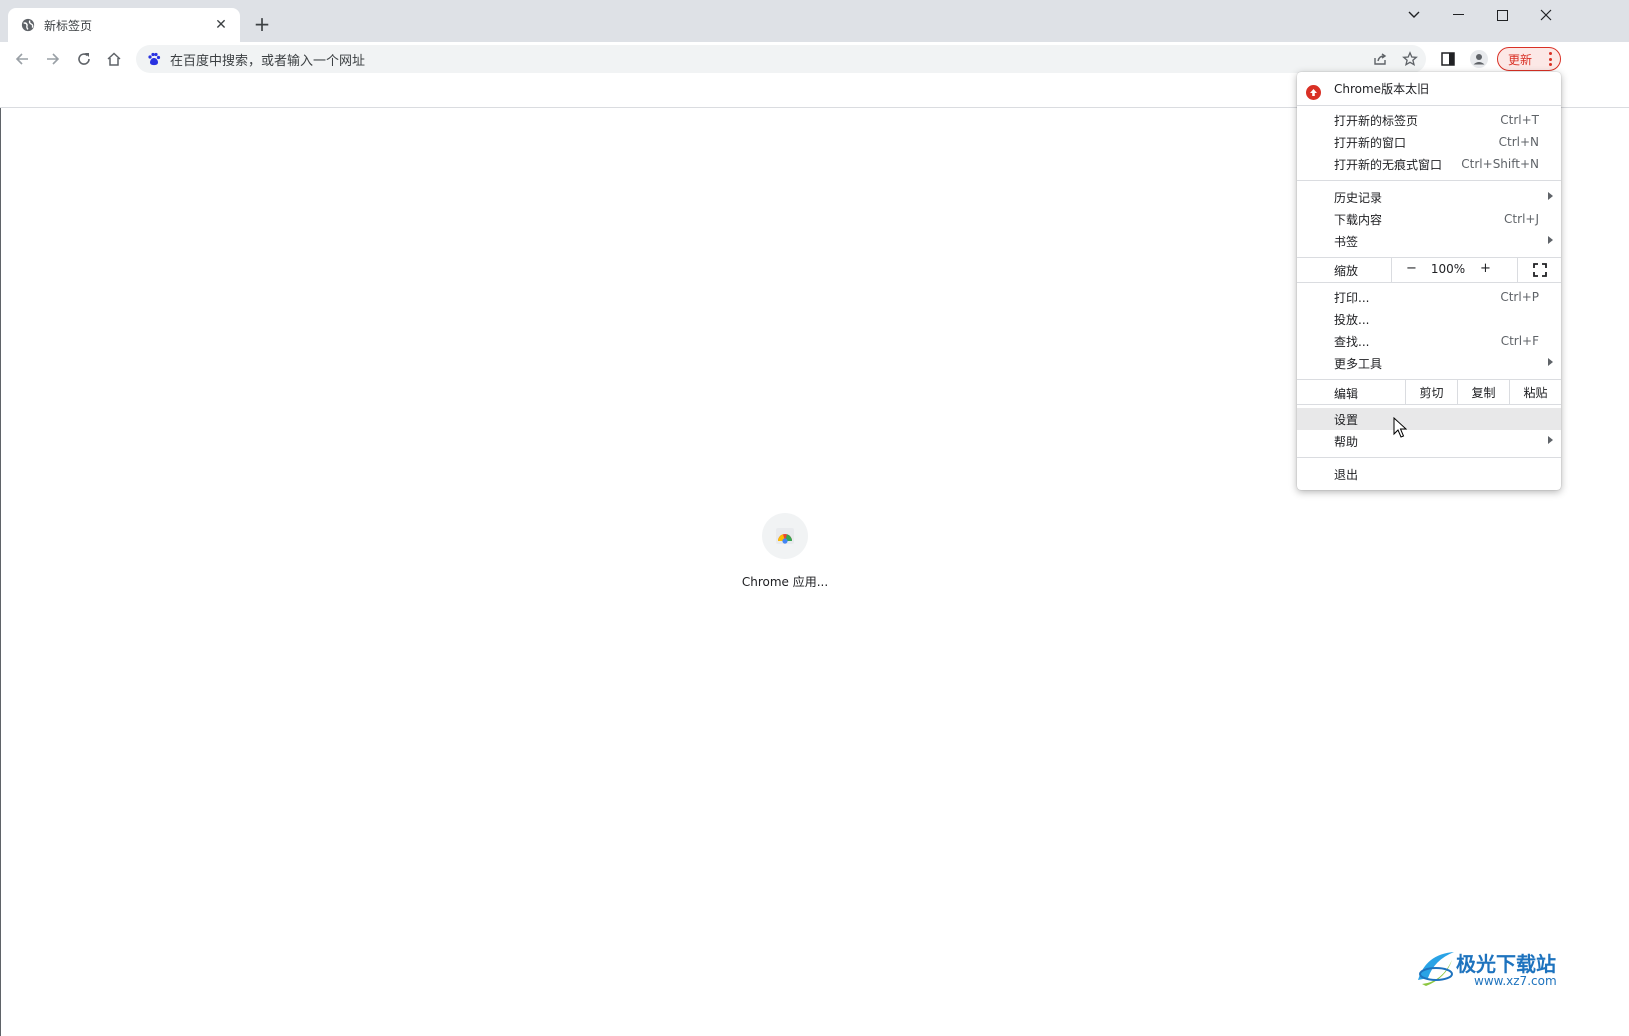  I want to click on close-window-icon, so click(1546, 15).